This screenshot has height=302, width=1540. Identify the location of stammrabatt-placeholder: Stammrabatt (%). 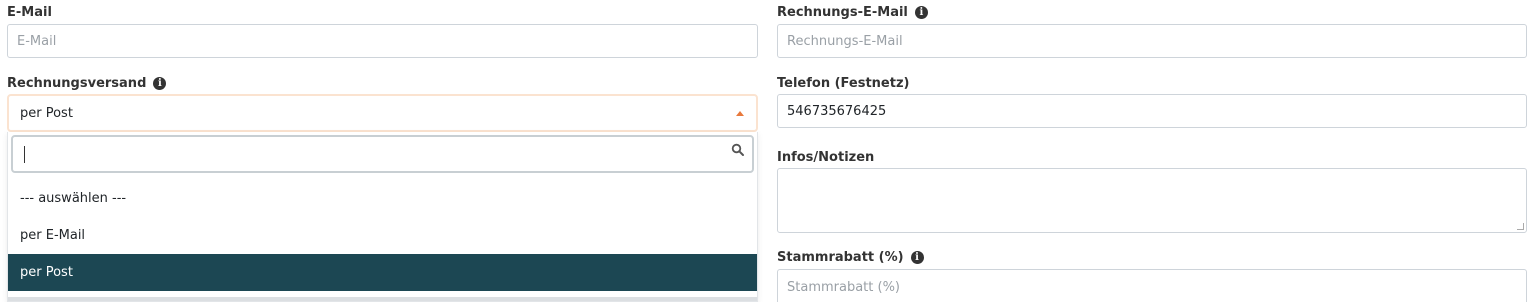
(843, 287).